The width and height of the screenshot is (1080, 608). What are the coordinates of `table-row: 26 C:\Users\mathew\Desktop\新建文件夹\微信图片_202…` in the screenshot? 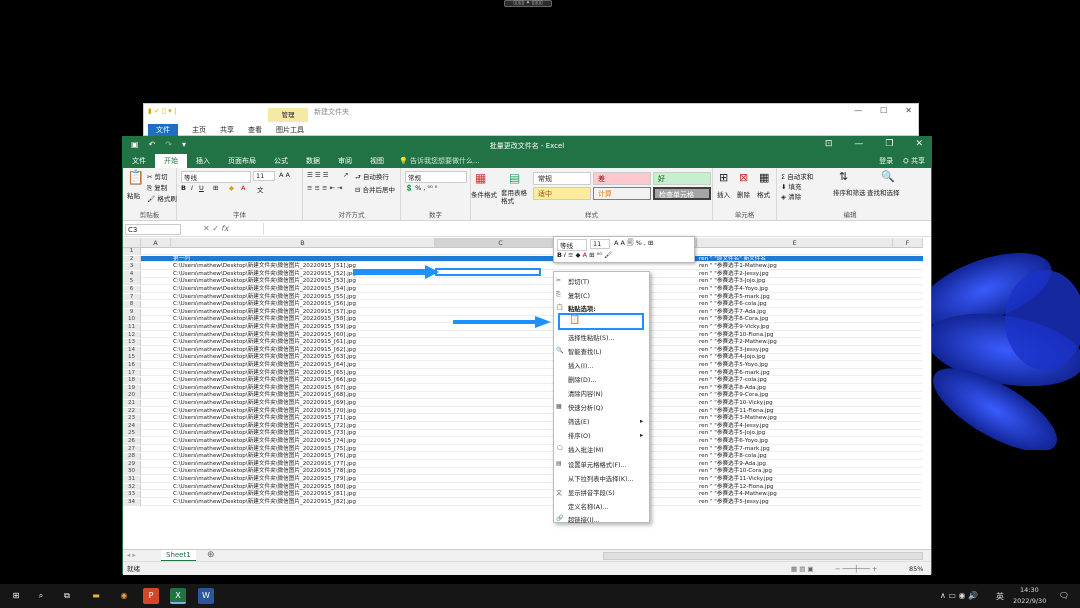 It's located at (523, 441).